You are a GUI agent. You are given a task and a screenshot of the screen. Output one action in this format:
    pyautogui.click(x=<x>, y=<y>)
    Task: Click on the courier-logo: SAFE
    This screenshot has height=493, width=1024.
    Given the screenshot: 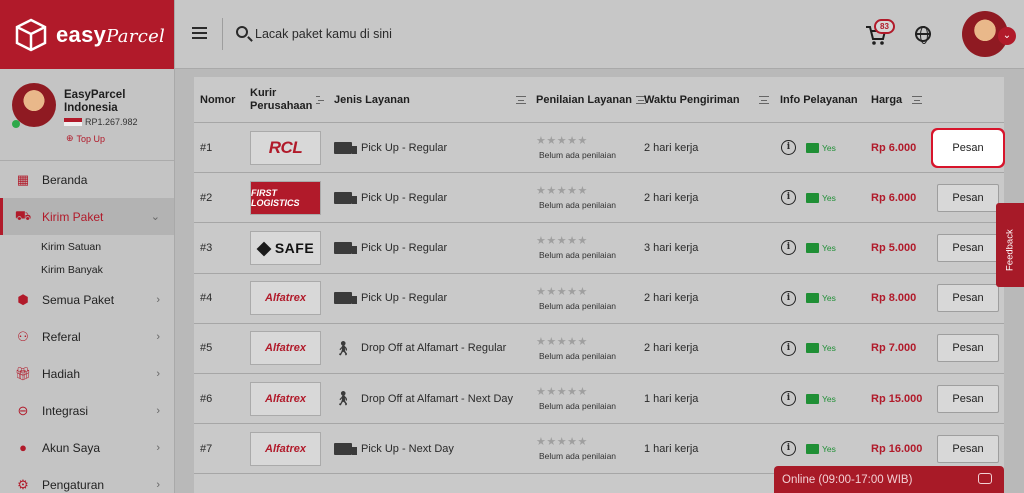 What is the action you would take?
    pyautogui.click(x=285, y=247)
    